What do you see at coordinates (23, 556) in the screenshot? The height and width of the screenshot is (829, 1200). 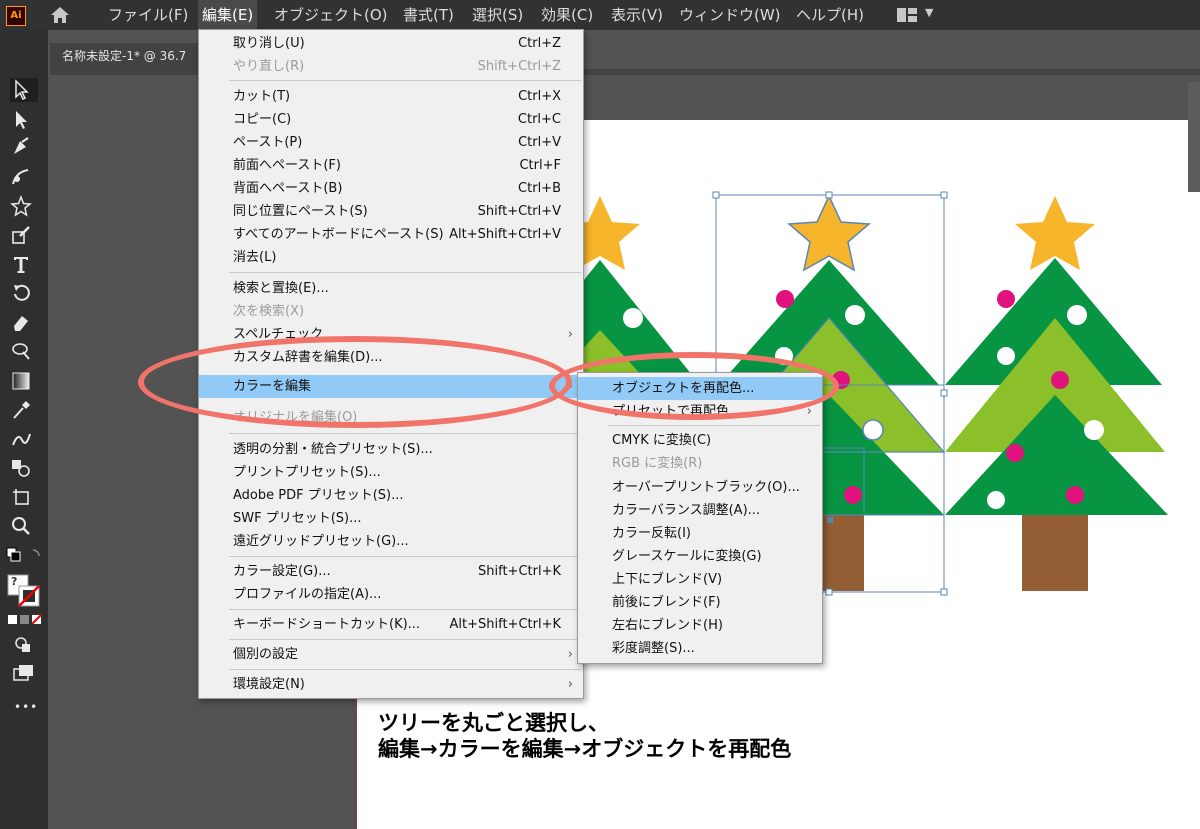 I see `default-colors-icon` at bounding box center [23, 556].